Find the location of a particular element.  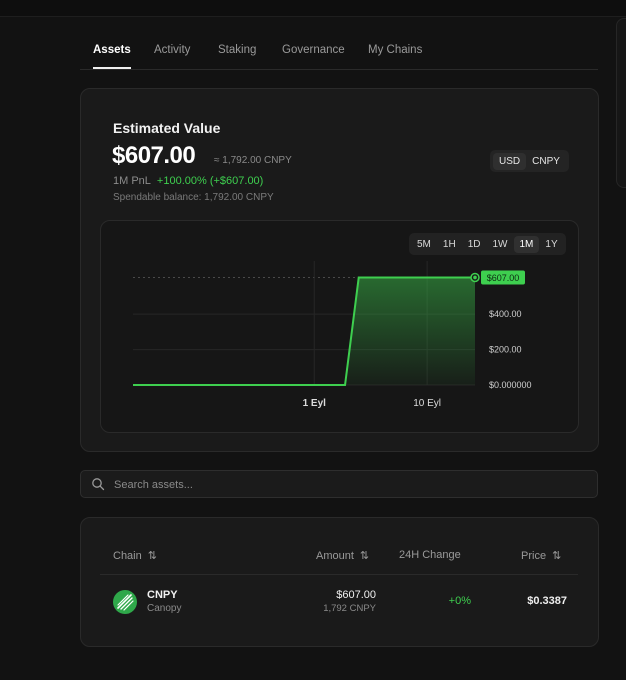

time-range-selector: 5M 1H 1D 1W 1M 1Y is located at coordinates (487, 244).